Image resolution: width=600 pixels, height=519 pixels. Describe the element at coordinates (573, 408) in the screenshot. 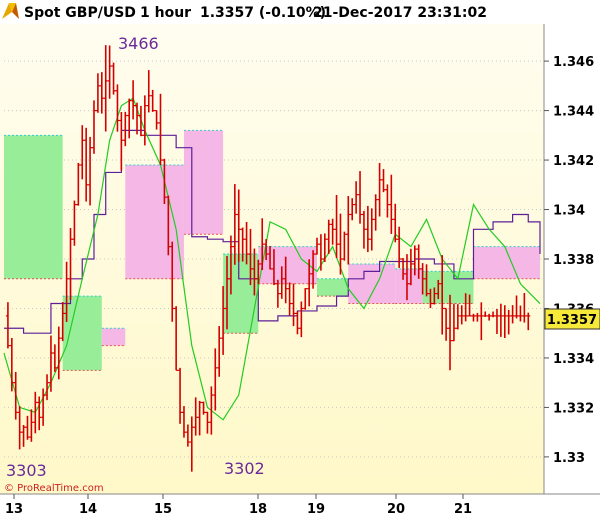

I see `y-tick-label: 1.332` at that location.